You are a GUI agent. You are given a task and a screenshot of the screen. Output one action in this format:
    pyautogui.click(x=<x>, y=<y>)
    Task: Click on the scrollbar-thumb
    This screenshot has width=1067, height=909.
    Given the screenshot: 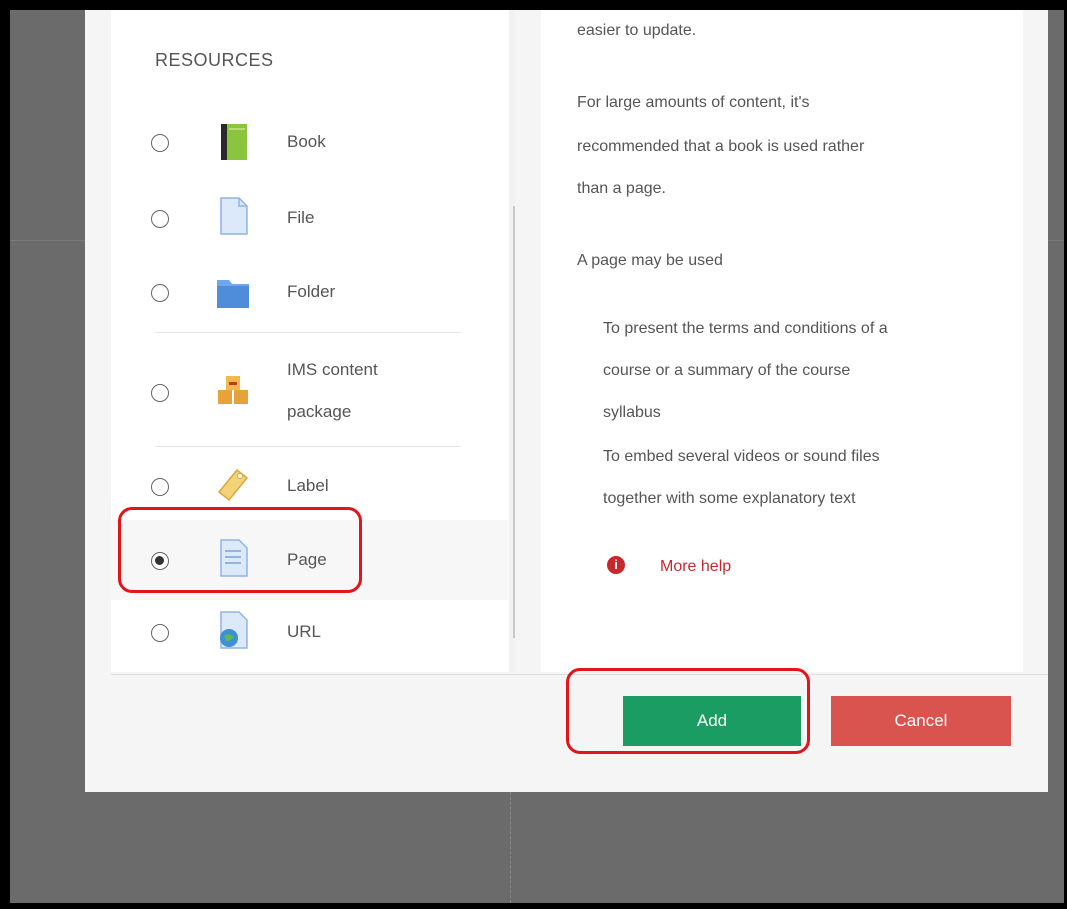 What is the action you would take?
    pyautogui.click(x=514, y=422)
    